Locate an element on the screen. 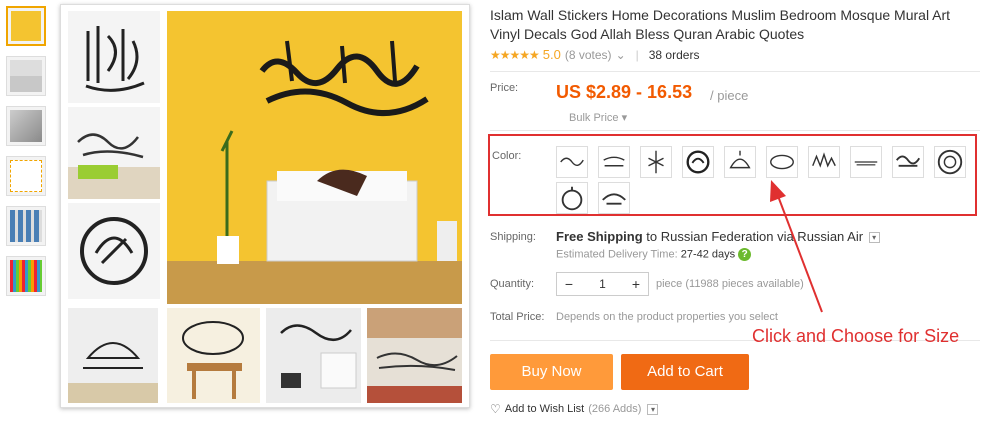 This screenshot has width=1000, height=422. shipping-destination: to Russian Federation via Russian Air is located at coordinates (753, 236).